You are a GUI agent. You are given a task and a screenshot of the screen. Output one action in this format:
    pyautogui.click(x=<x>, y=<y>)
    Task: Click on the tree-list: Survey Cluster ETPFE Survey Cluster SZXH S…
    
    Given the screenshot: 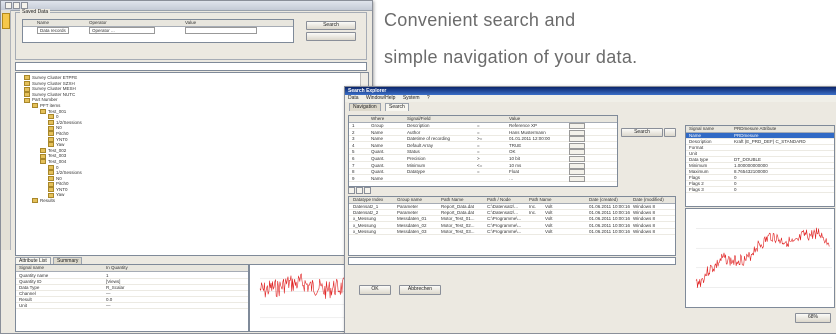 What is the action you would take?
    pyautogui.click(x=53, y=139)
    